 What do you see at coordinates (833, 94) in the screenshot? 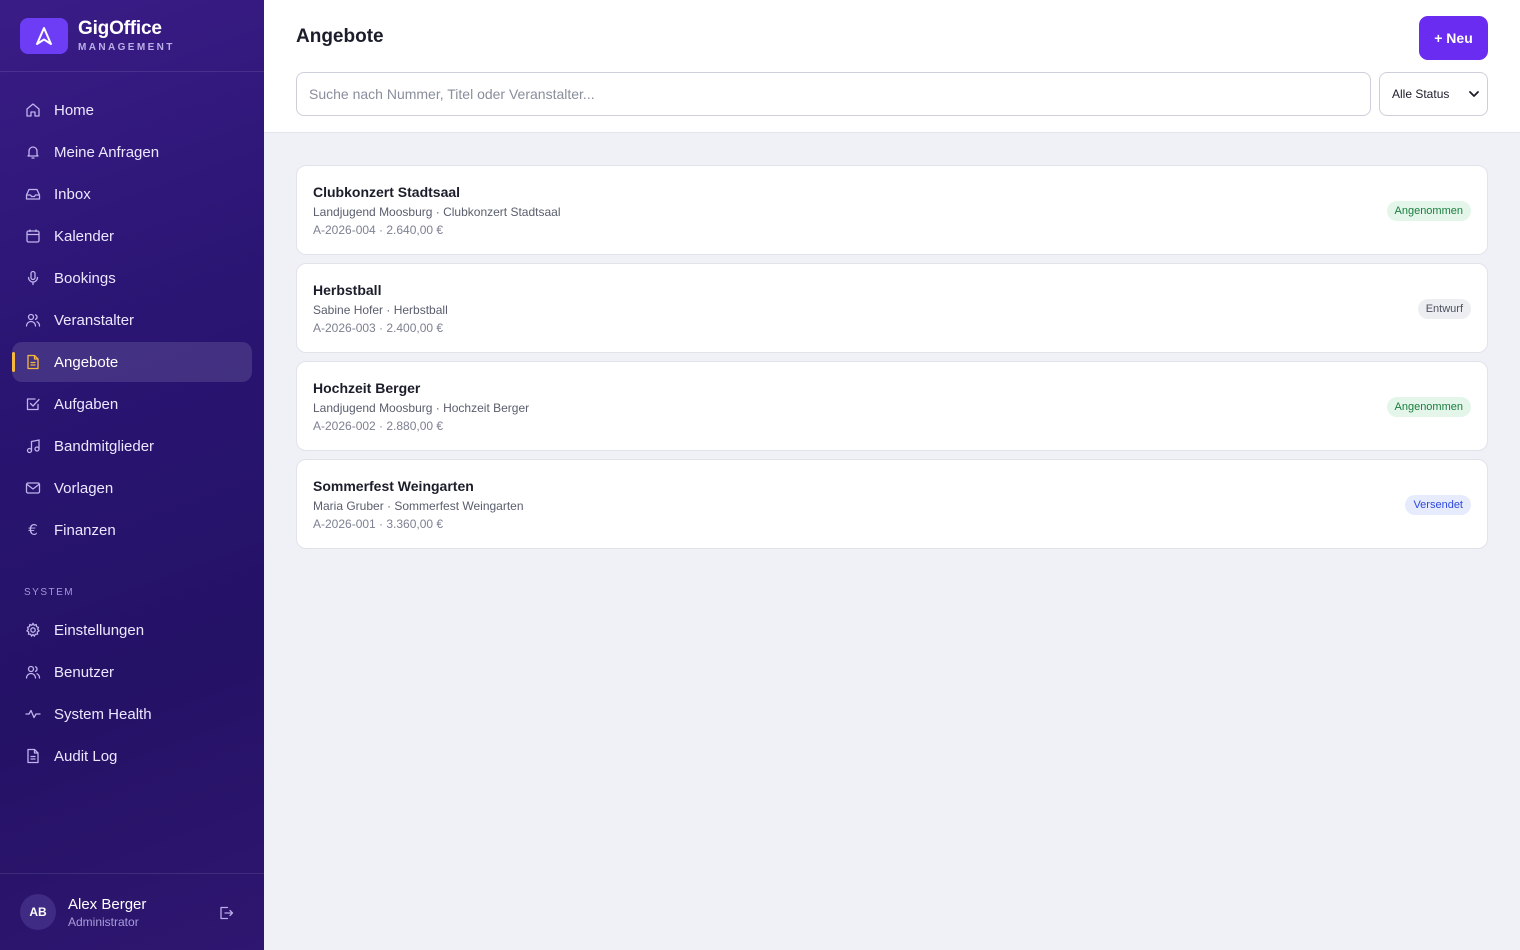
I see `search-input` at bounding box center [833, 94].